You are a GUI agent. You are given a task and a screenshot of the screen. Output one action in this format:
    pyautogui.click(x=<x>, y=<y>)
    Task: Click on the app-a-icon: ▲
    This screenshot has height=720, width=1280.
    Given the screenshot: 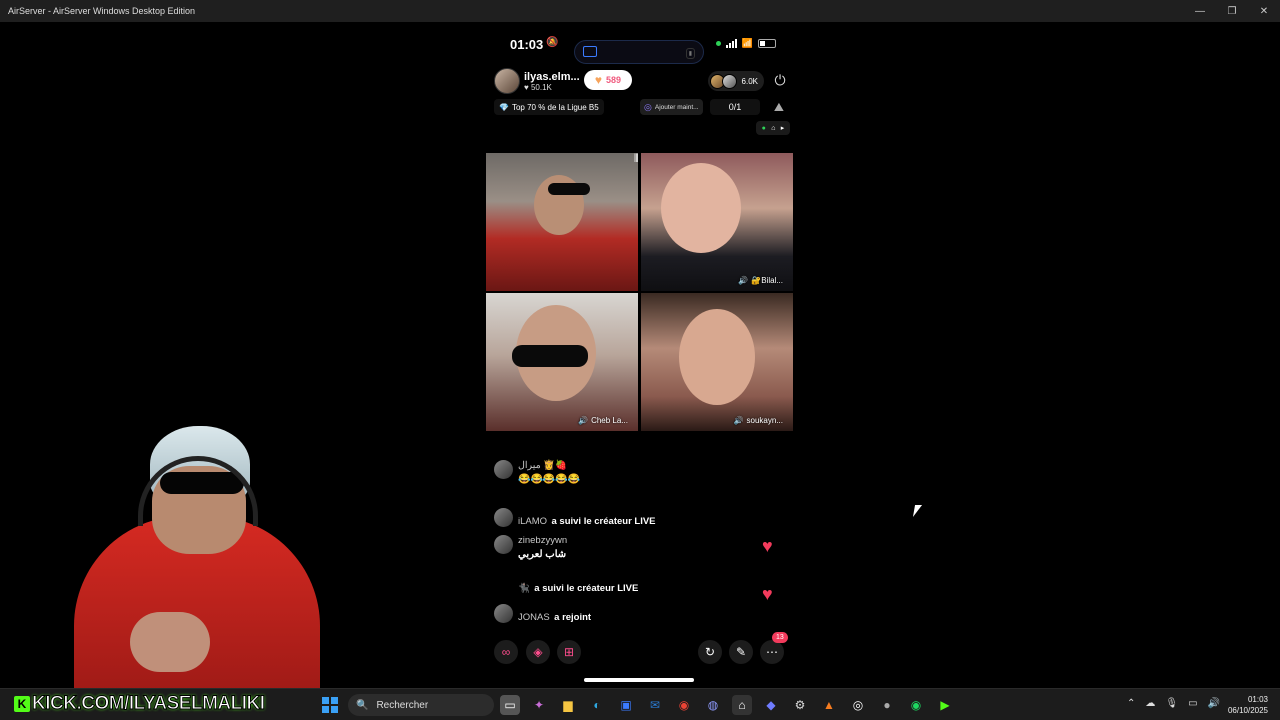 What is the action you would take?
    pyautogui.click(x=829, y=705)
    